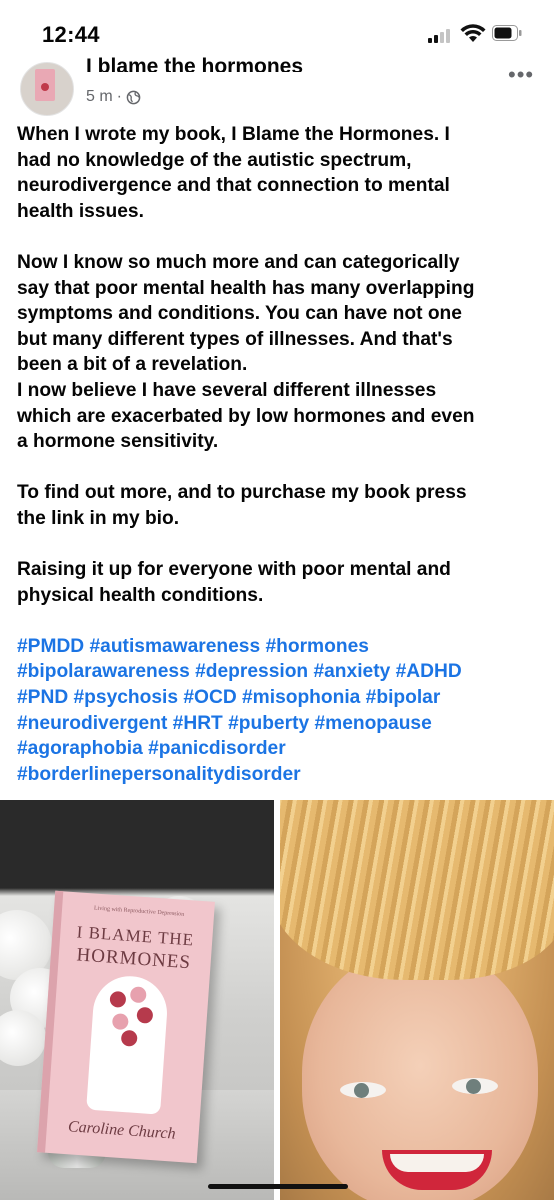  I want to click on home-indicator, so click(278, 1186).